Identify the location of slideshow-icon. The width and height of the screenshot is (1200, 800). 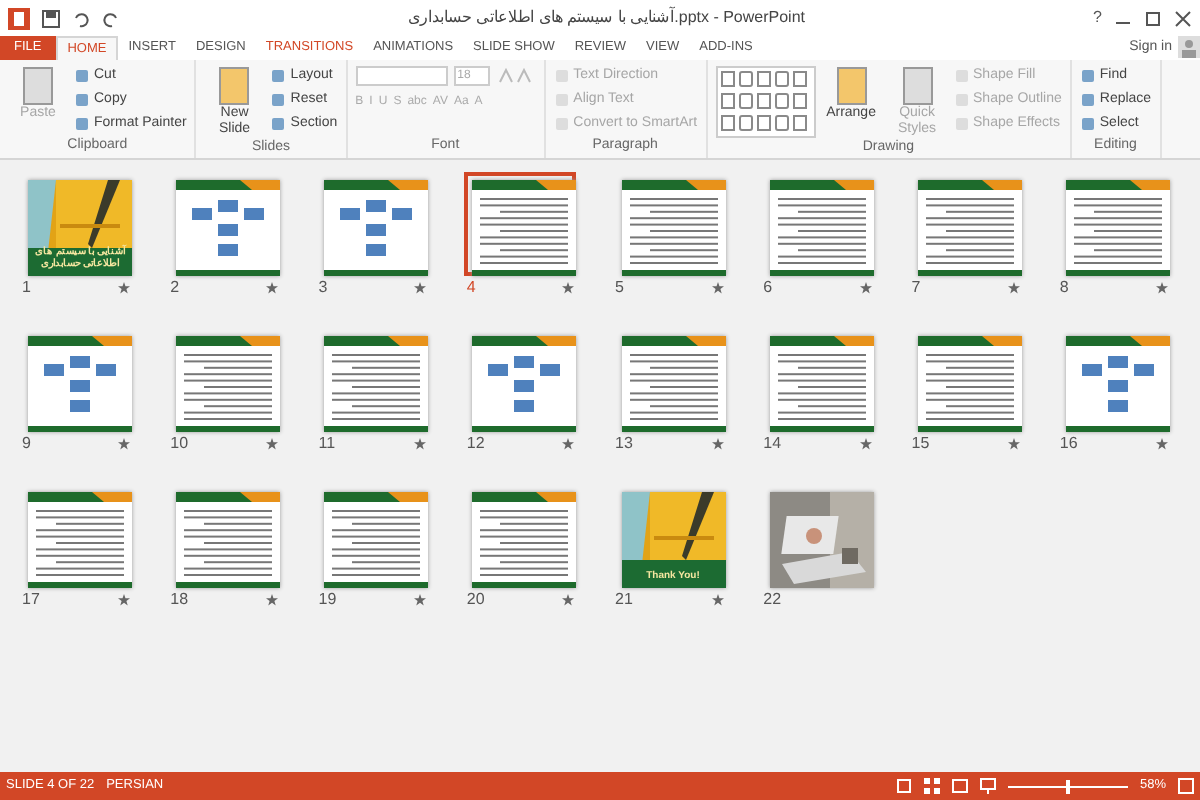
(987, 786).